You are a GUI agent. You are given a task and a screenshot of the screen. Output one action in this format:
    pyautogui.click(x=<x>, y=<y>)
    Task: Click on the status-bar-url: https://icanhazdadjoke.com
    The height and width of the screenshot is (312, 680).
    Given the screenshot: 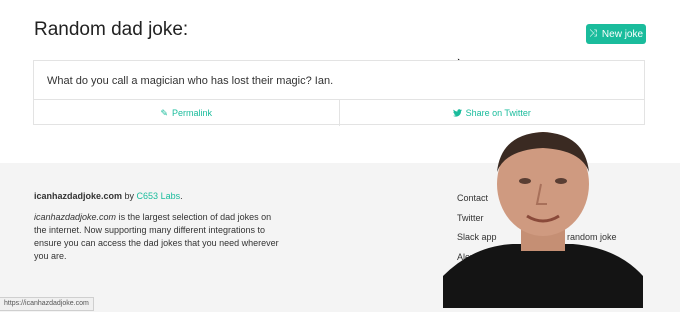 What is the action you would take?
    pyautogui.click(x=47, y=304)
    